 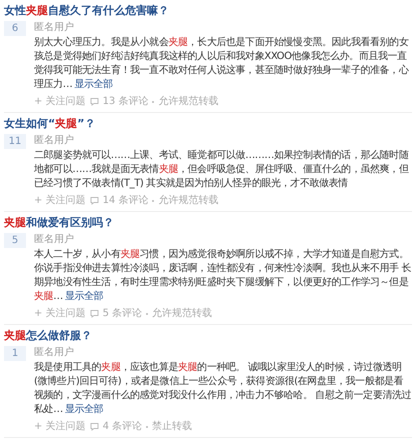 I want to click on vote-count: 11, so click(x=15, y=141).